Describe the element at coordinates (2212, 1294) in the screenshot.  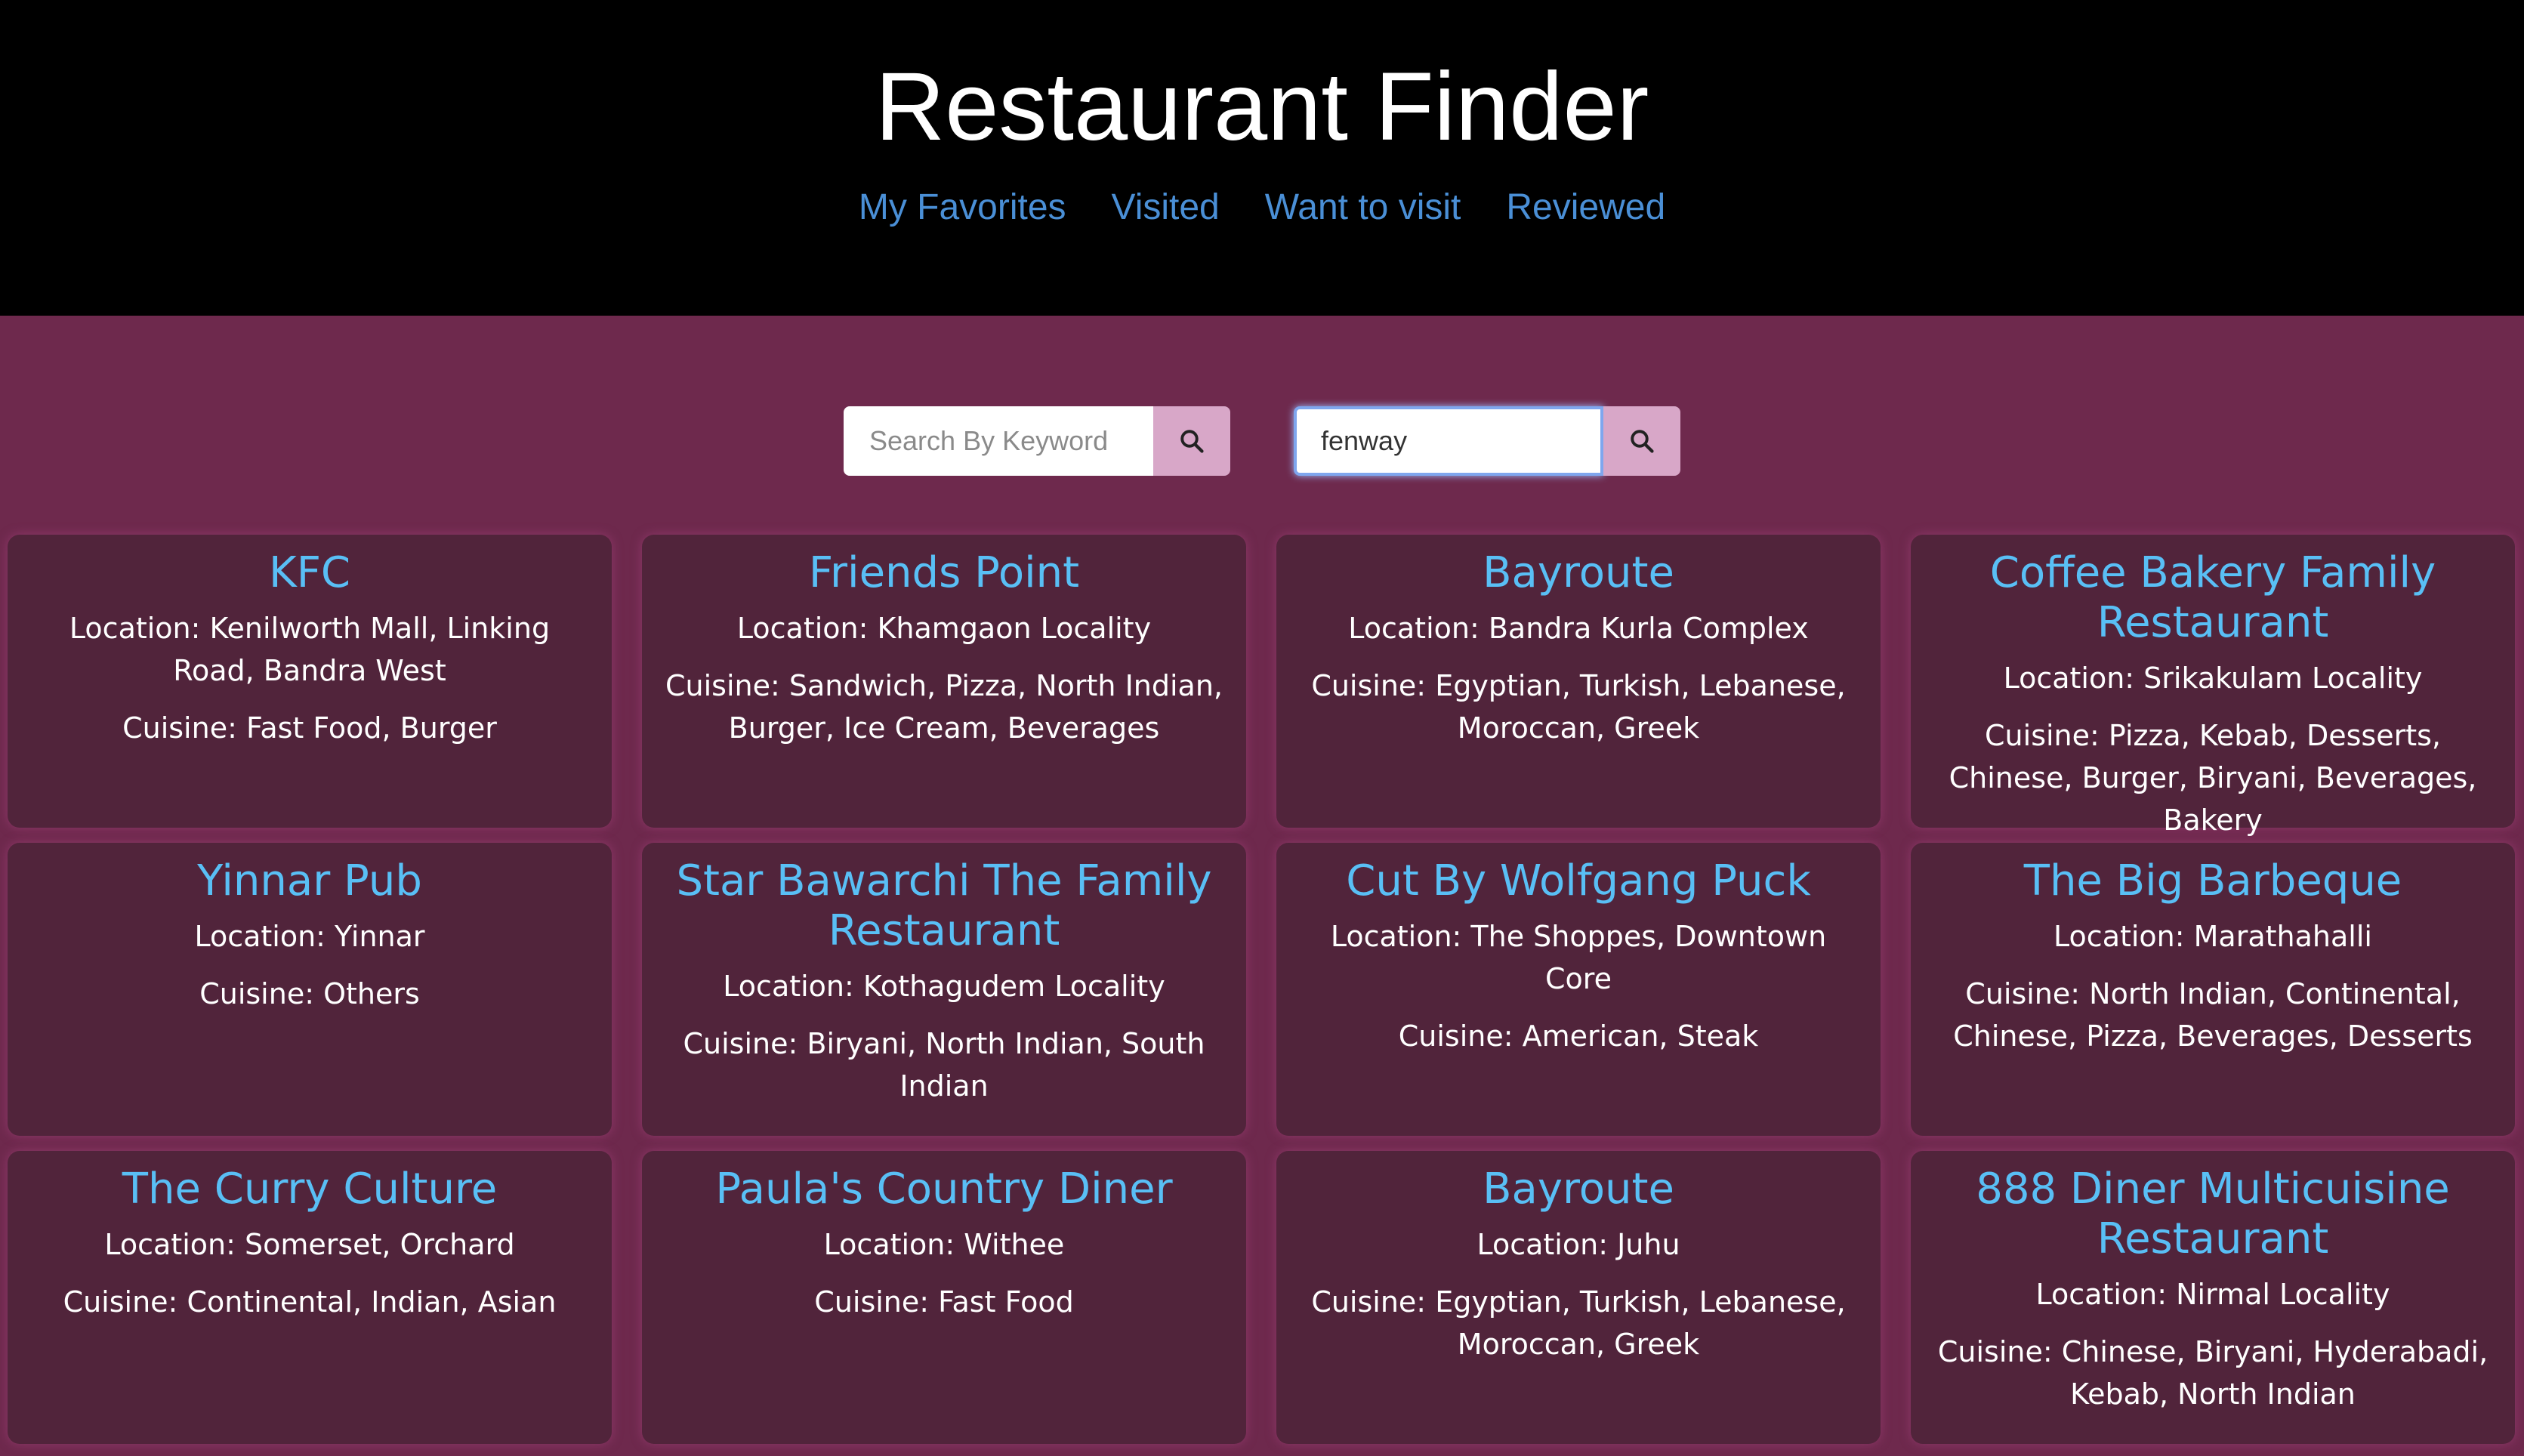
I see `restaurant-location: Location: Nirmal Locality` at that location.